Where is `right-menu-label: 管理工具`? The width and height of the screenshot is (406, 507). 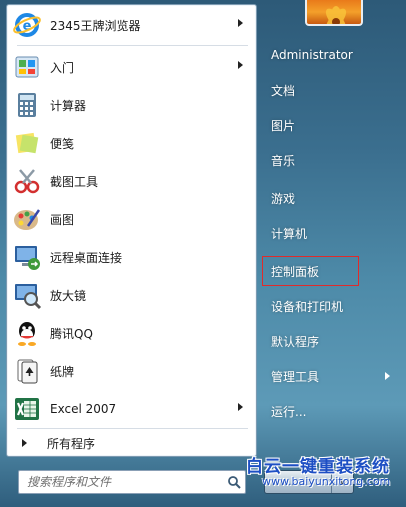
right-menu-label: 管理工具 is located at coordinates (295, 376).